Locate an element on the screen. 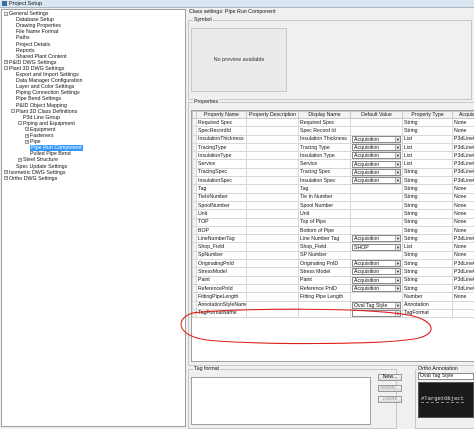 The width and height of the screenshot is (474, 429). column-header: Acquisition is located at coordinates (463, 115).